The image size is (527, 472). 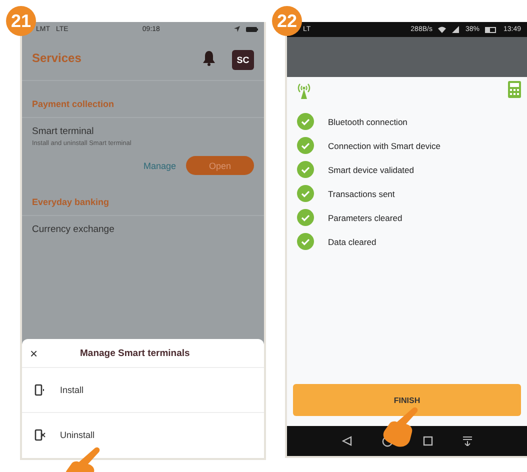 What do you see at coordinates (40, 390) in the screenshot?
I see `phone-icon` at bounding box center [40, 390].